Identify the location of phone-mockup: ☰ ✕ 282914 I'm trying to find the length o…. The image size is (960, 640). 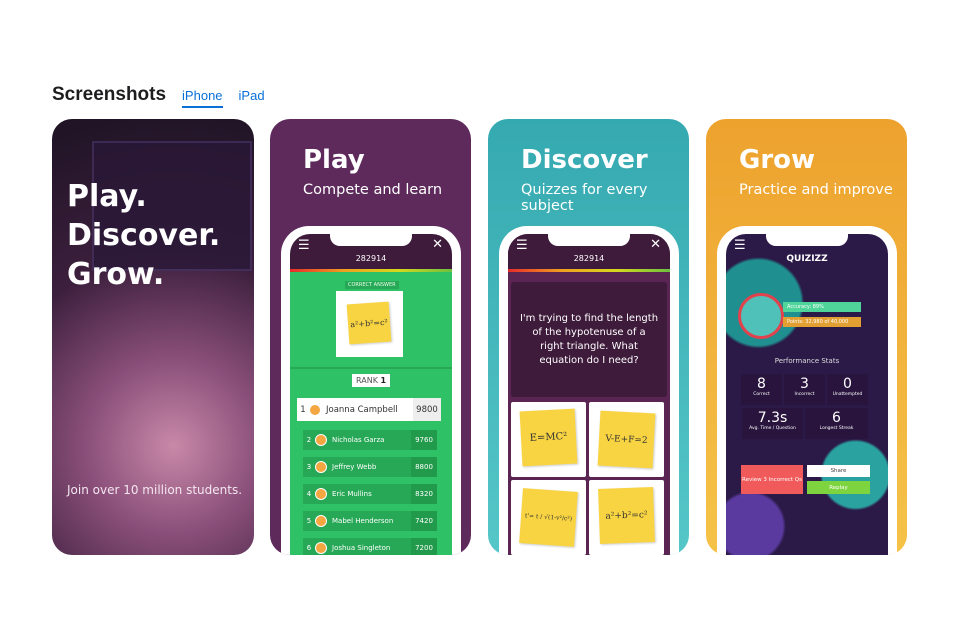
(589, 390).